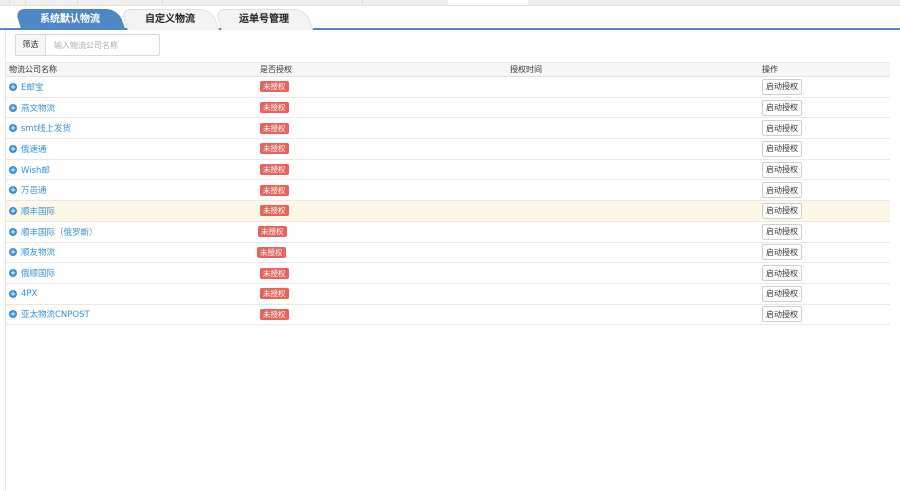  I want to click on column-header-company-name: 物流公司名称, so click(33, 69).